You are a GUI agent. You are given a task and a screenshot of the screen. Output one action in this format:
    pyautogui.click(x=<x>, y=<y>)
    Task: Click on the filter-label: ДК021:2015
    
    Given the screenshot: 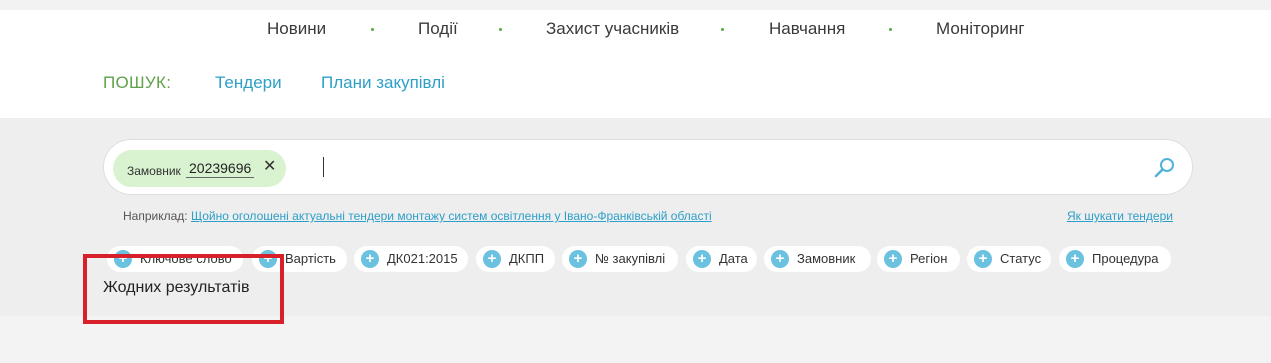 What is the action you would take?
    pyautogui.click(x=422, y=258)
    